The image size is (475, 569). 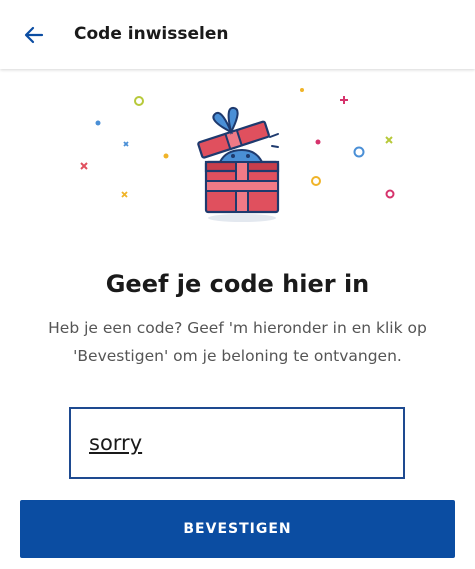 What do you see at coordinates (237, 529) in the screenshot?
I see `confirm-button: BEVESTIGEN` at bounding box center [237, 529].